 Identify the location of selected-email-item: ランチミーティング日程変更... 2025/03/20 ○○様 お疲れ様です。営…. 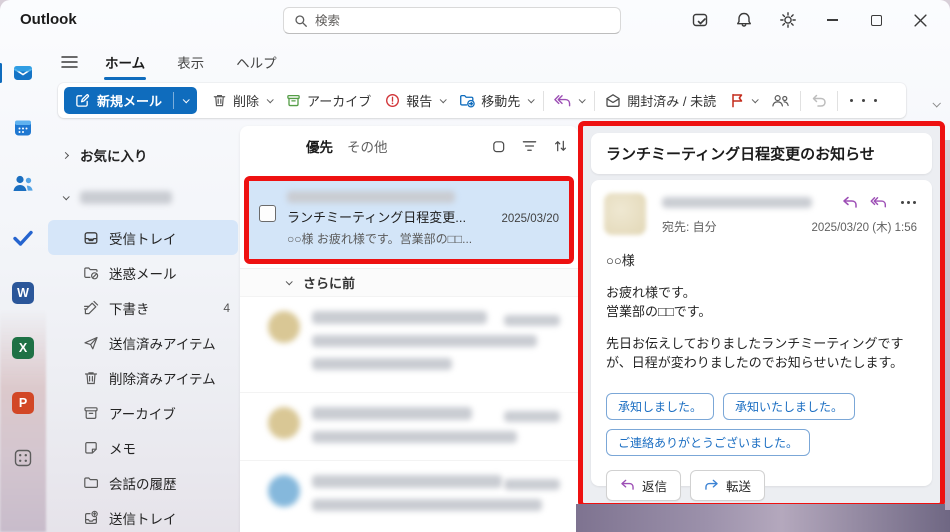
(409, 220).